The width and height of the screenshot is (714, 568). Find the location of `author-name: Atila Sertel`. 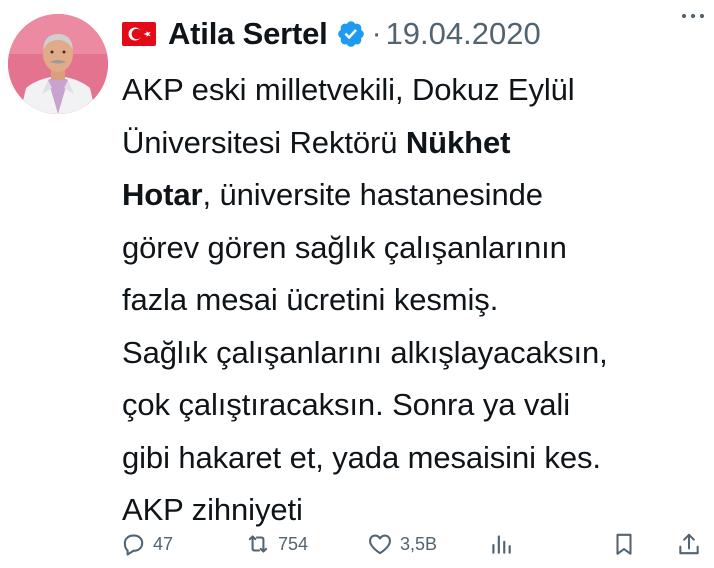

author-name: Atila Sertel is located at coordinates (248, 34).